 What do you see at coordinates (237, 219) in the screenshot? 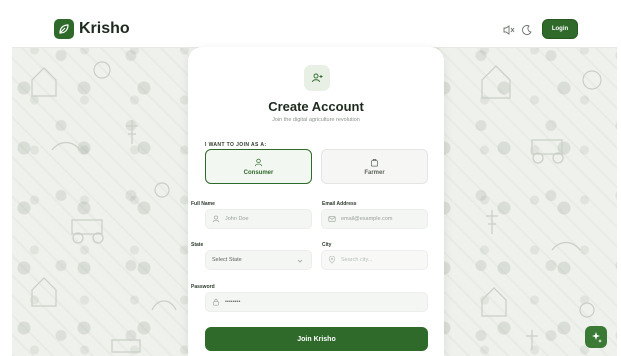
I see `full-name-placeholder: John Doe` at bounding box center [237, 219].